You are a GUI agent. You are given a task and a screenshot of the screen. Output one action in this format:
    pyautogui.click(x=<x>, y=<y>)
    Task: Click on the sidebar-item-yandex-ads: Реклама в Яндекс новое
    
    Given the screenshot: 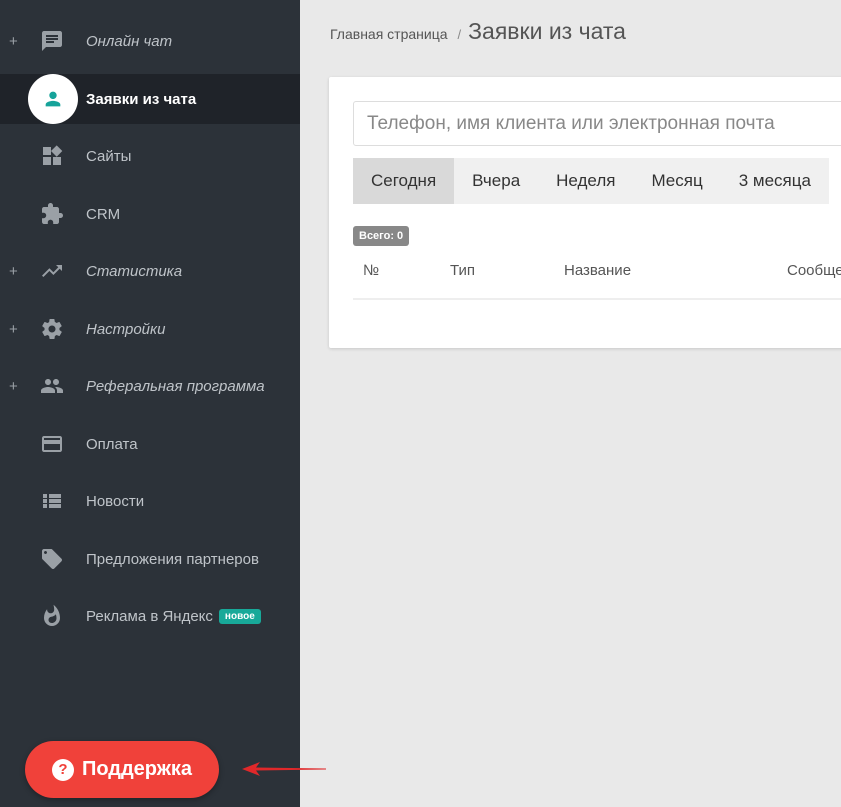 What is the action you would take?
    pyautogui.click(x=150, y=616)
    